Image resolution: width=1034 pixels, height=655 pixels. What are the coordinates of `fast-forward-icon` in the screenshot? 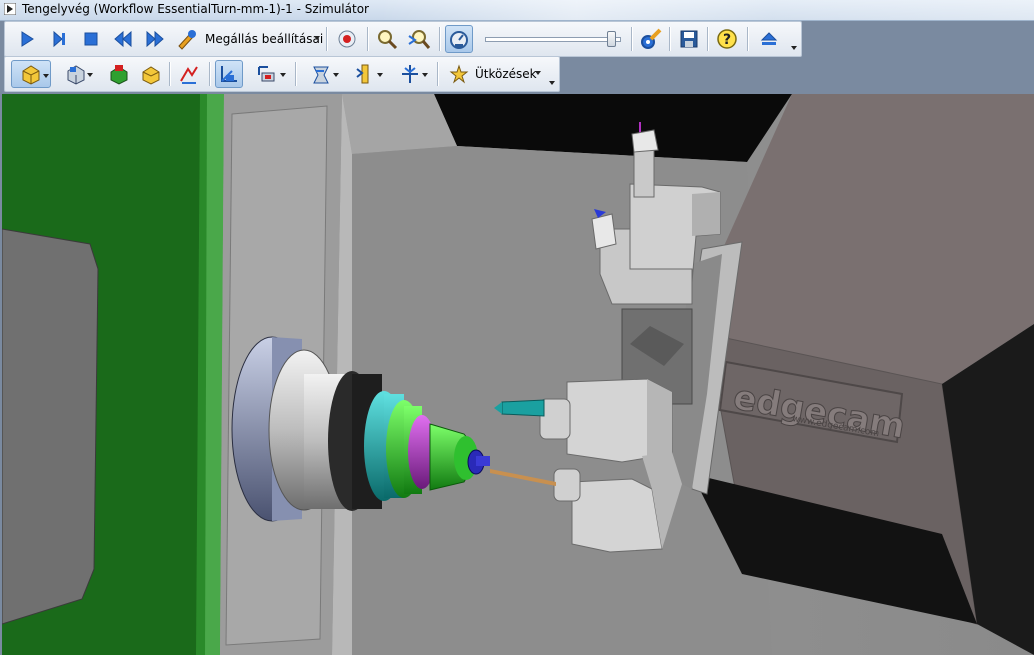 It's located at (155, 39).